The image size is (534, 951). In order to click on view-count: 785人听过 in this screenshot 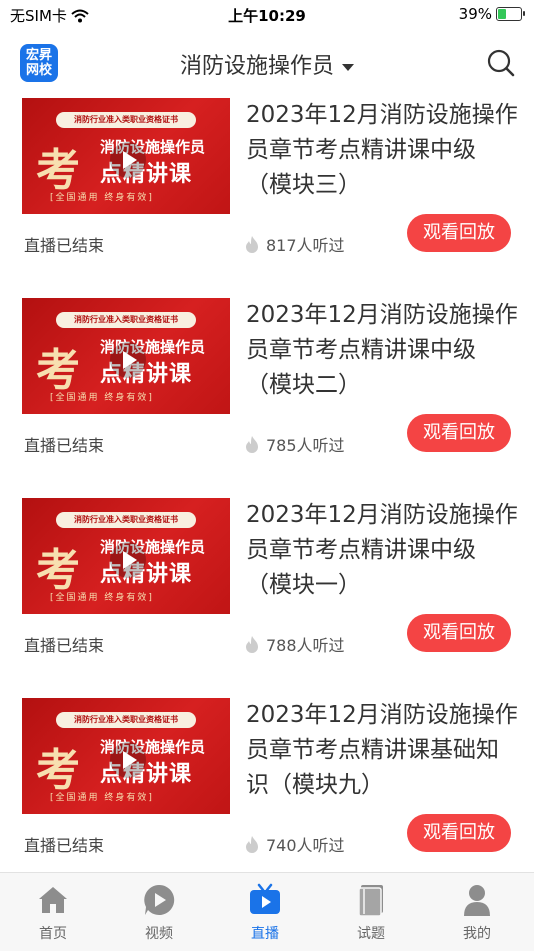, I will do `click(294, 444)`.